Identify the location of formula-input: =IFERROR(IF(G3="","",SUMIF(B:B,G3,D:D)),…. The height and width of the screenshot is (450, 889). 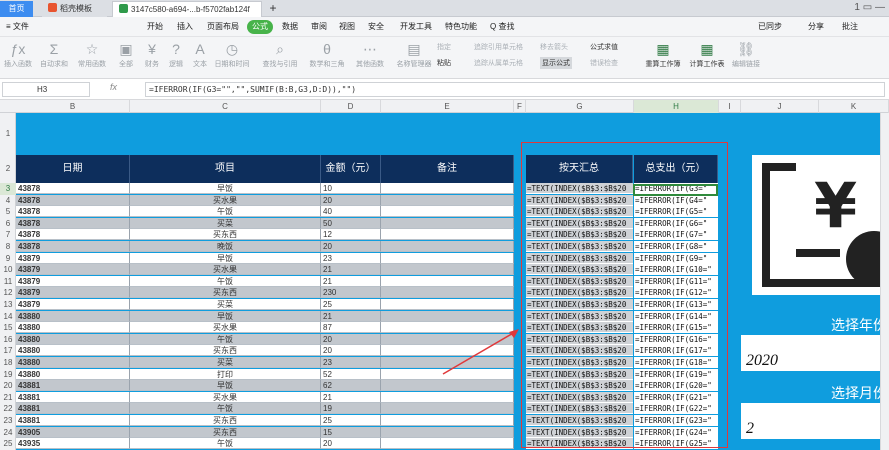
(515, 89).